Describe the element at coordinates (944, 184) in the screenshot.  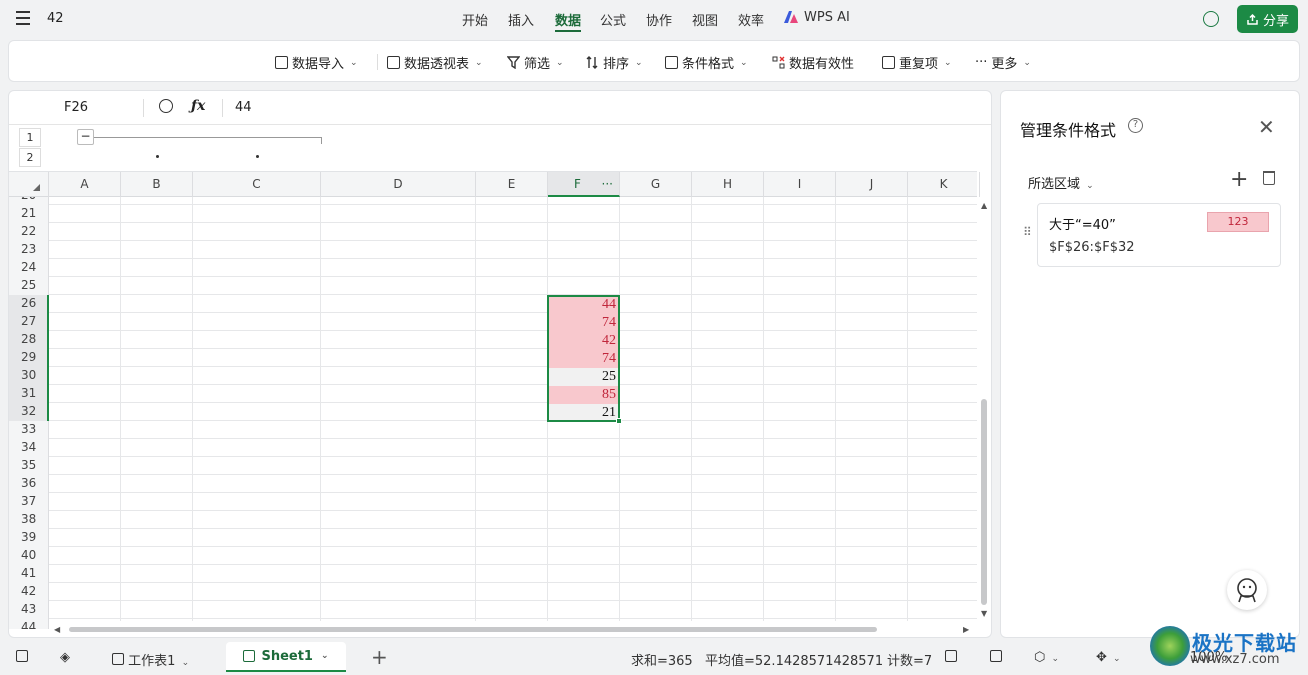
I see `column-header-k: K` at that location.